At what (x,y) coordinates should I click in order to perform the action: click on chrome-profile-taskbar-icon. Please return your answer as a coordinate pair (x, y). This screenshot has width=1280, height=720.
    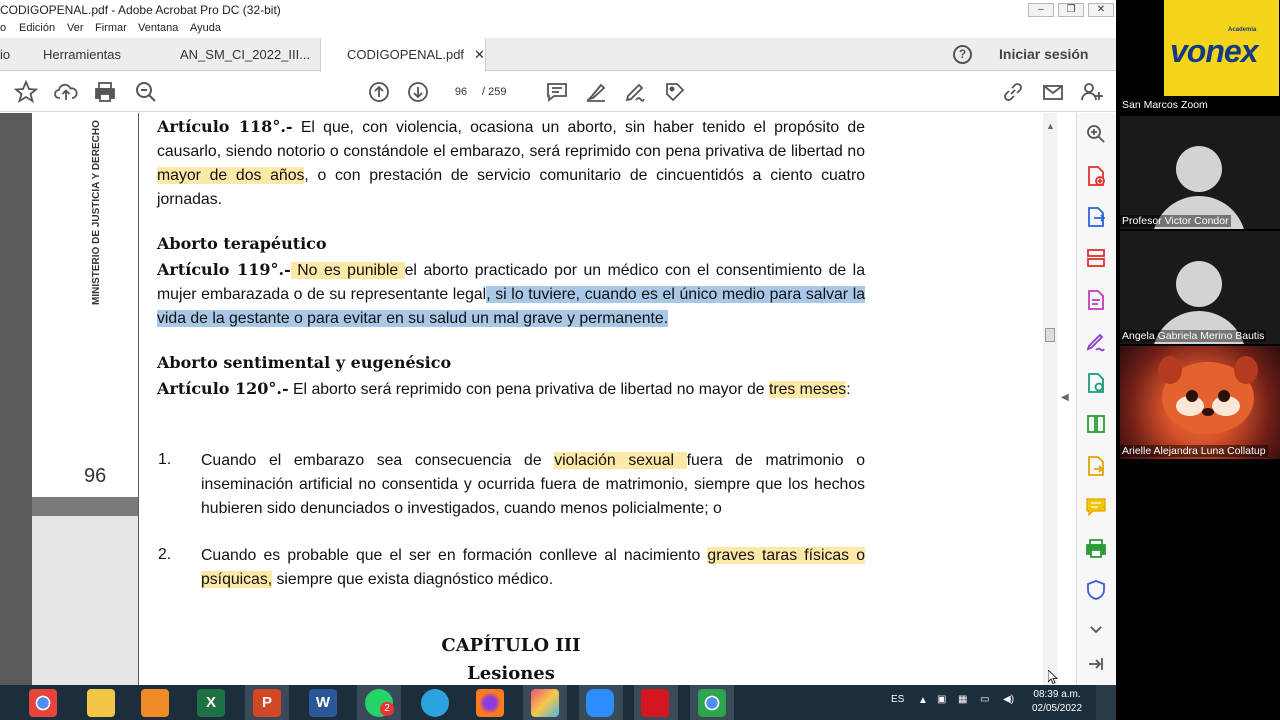
    Looking at the image, I should click on (712, 703).